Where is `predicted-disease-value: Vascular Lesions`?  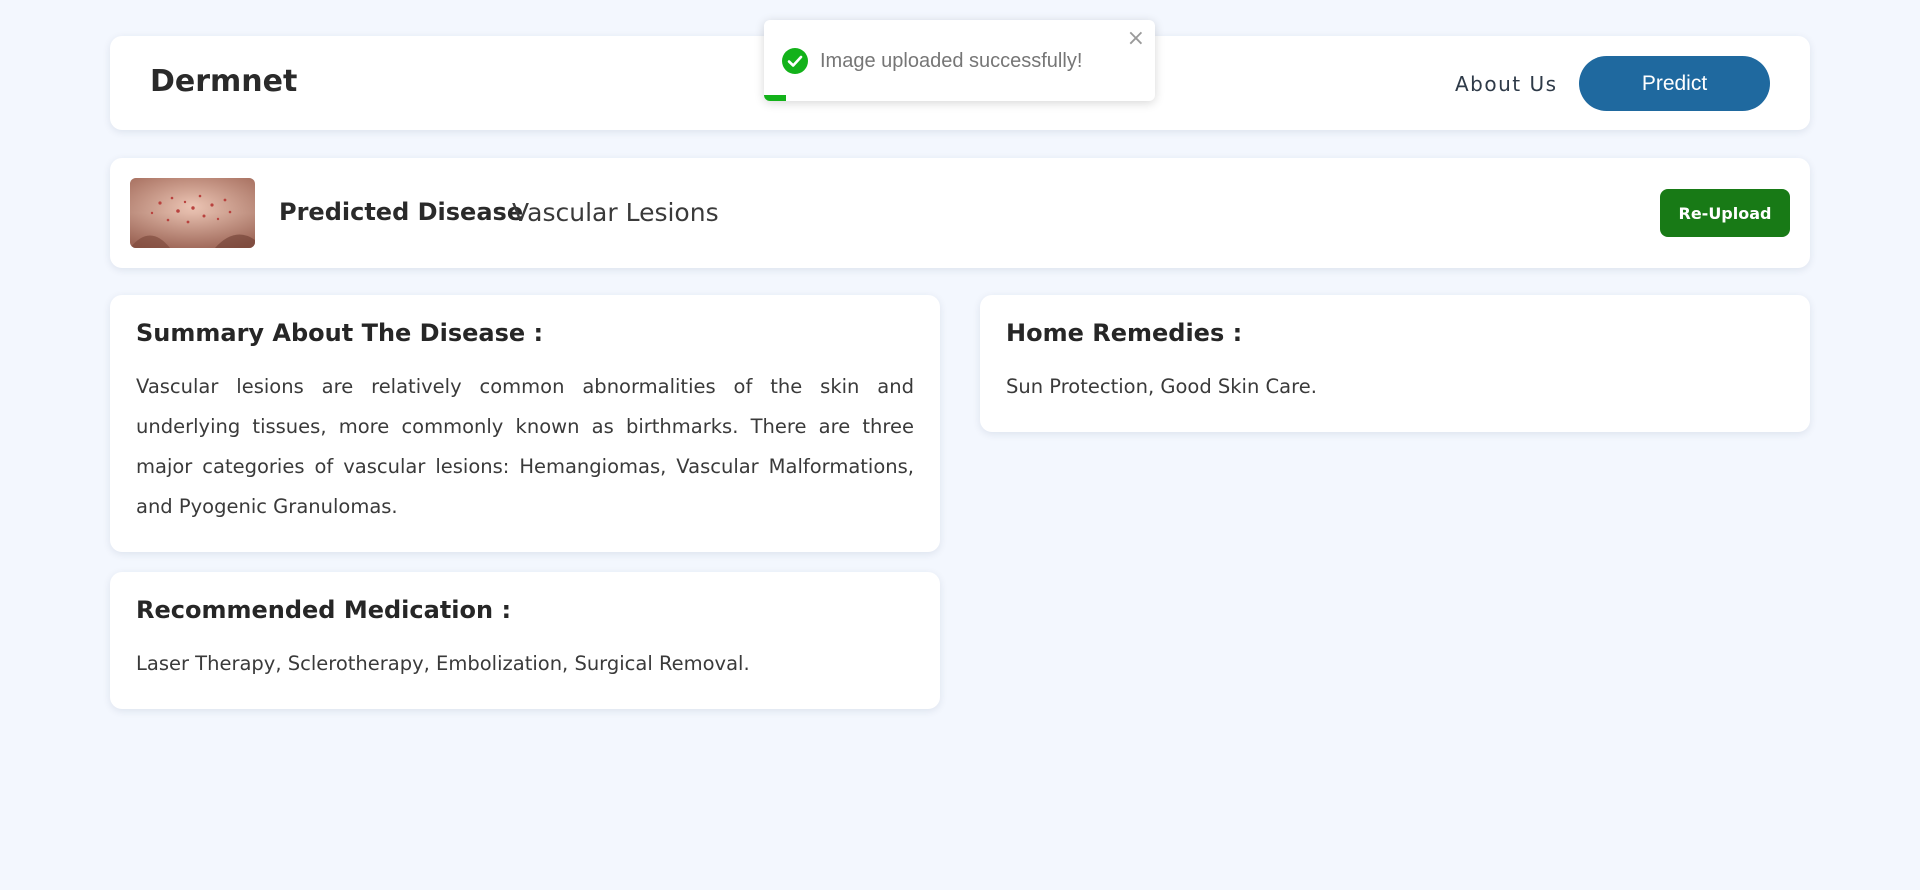 predicted-disease-value: Vascular Lesions is located at coordinates (615, 212).